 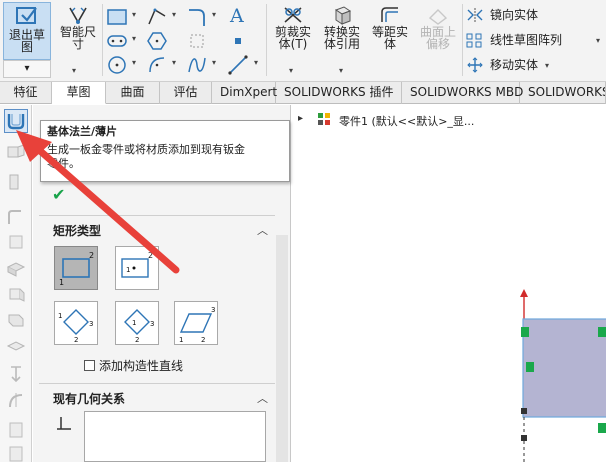 I want to click on sketch-rectangle-view, so click(x=563, y=375).